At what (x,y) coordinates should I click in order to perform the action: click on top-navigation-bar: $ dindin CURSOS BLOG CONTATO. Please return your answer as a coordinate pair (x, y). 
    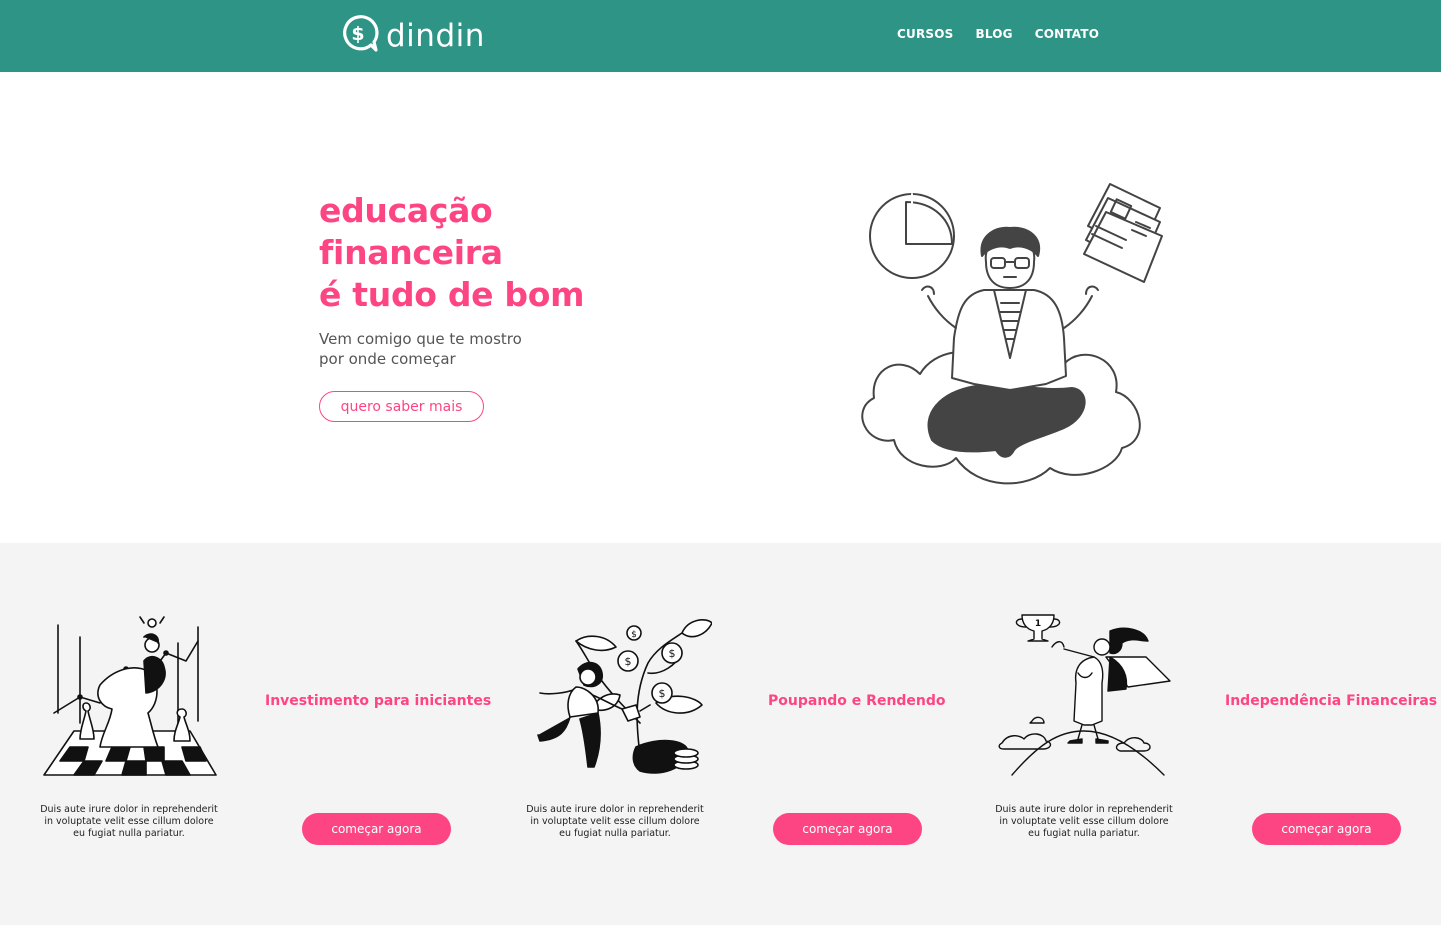
    Looking at the image, I should click on (720, 36).